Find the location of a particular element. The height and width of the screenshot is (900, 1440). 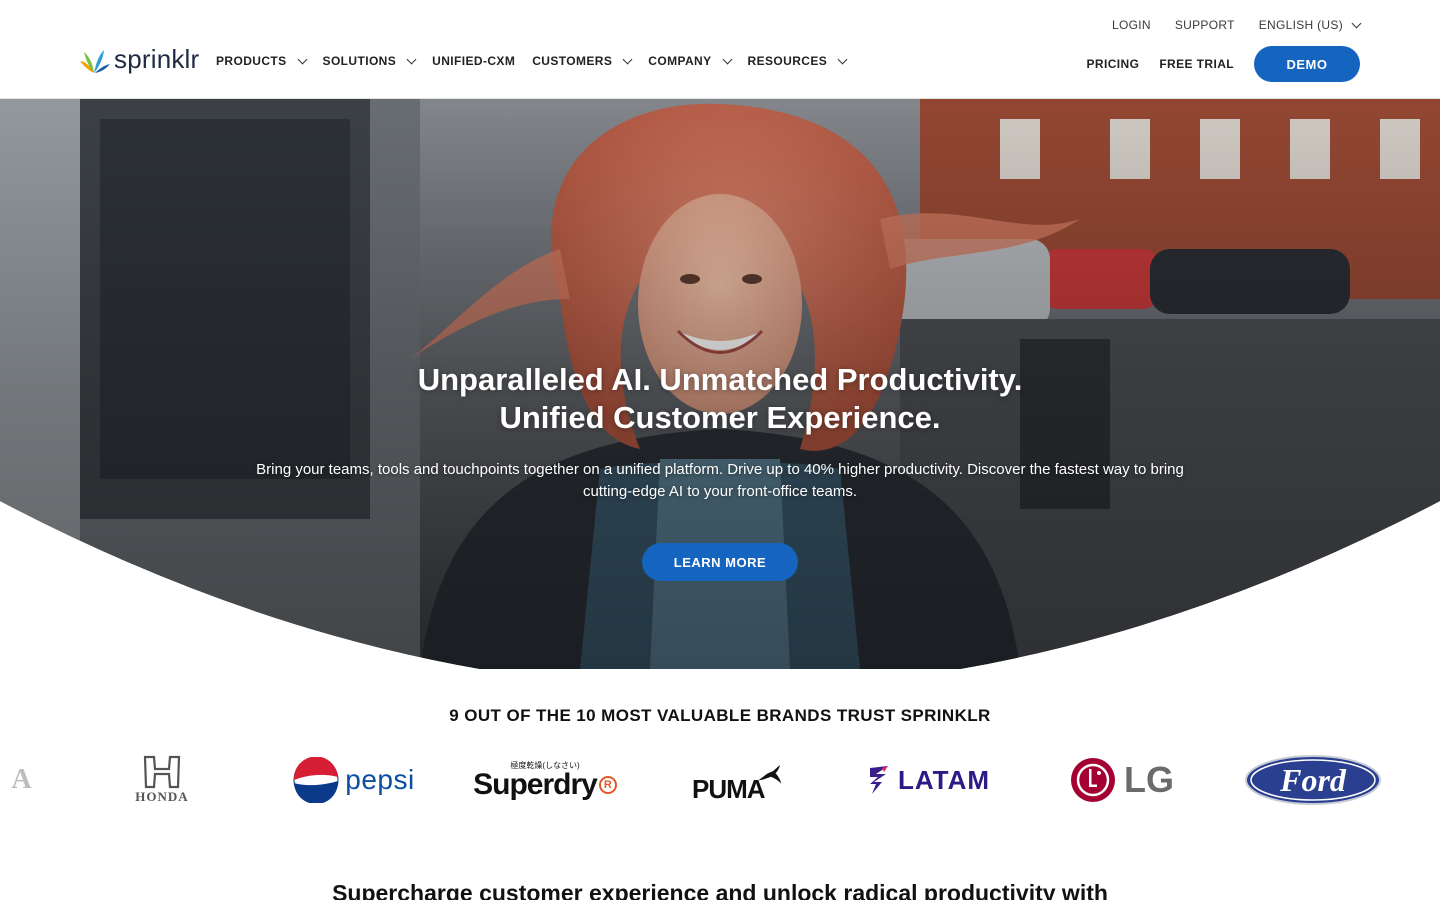

login-link: LOGIN is located at coordinates (1131, 25).